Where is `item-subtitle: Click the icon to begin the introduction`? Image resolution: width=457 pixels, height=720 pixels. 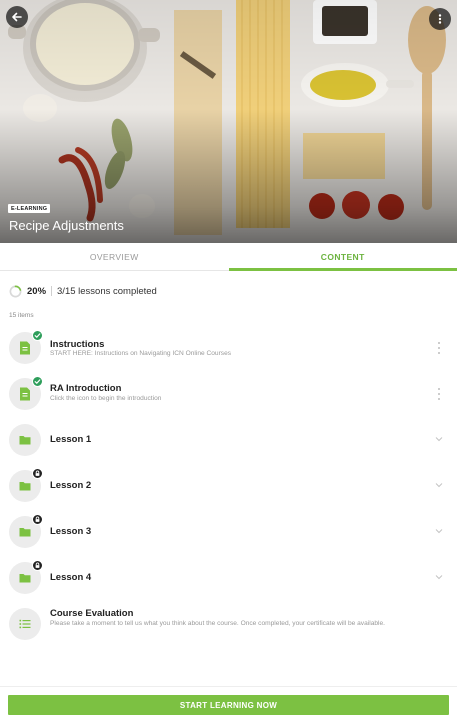 item-subtitle: Click the icon to begin the introduction is located at coordinates (106, 398).